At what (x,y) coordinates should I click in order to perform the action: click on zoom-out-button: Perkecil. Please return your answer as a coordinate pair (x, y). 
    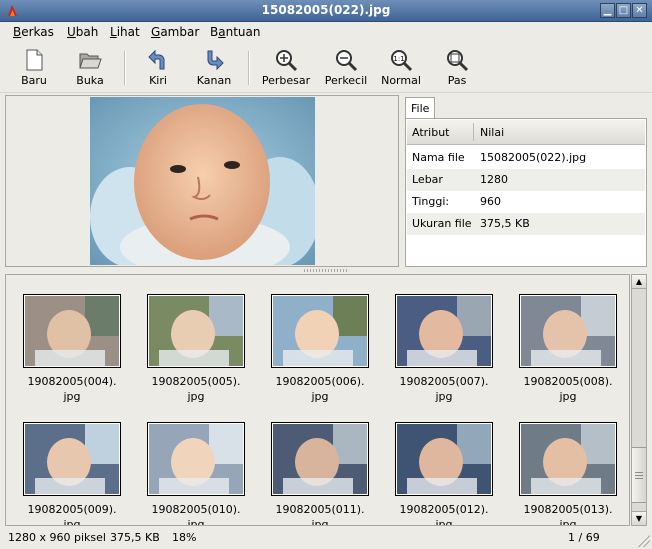
    Looking at the image, I should click on (346, 69).